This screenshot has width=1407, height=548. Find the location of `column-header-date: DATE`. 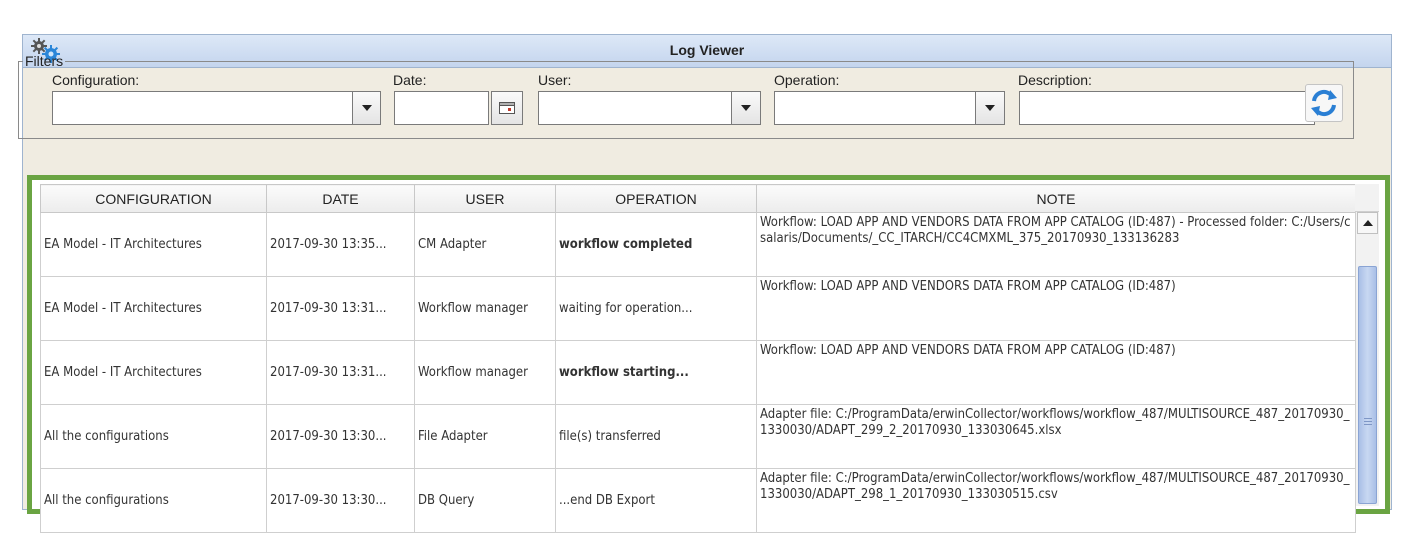

column-header-date: DATE is located at coordinates (340, 198).